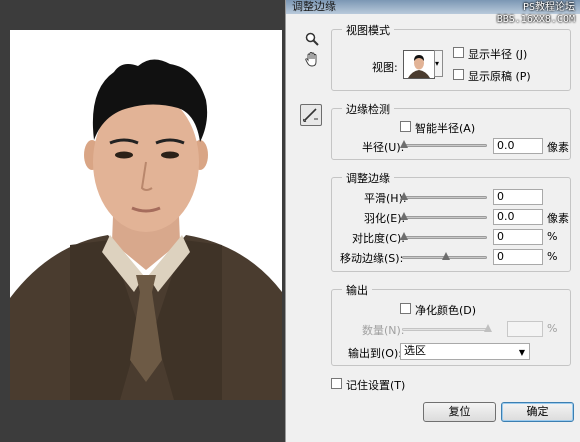 The height and width of the screenshot is (442, 580). I want to click on contrast-input: 0, so click(518, 237).